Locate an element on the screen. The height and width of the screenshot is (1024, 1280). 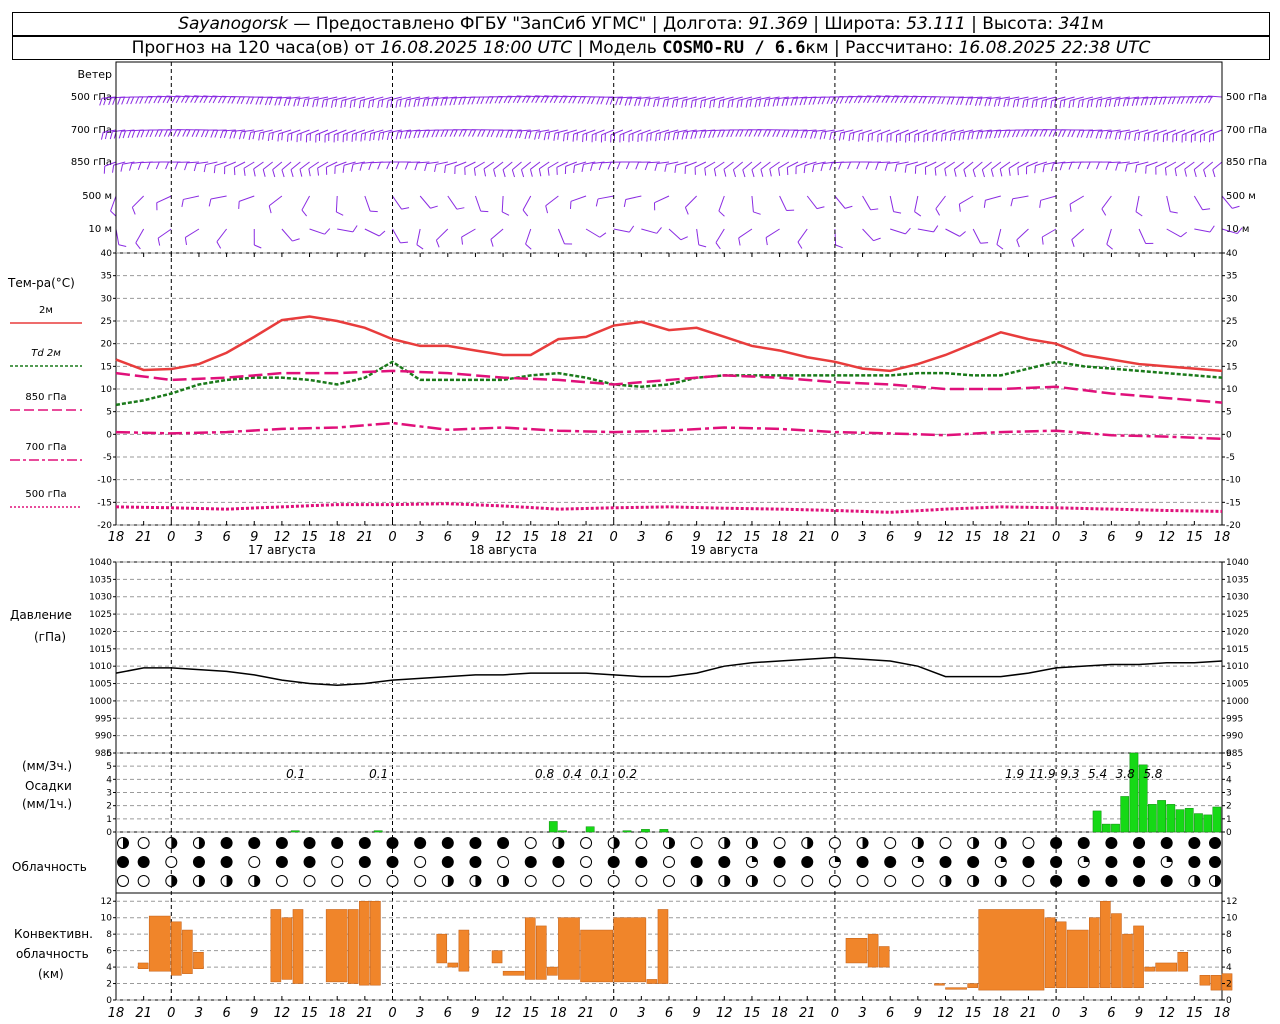
hour-label: 3 is located at coordinates (199, 1013).